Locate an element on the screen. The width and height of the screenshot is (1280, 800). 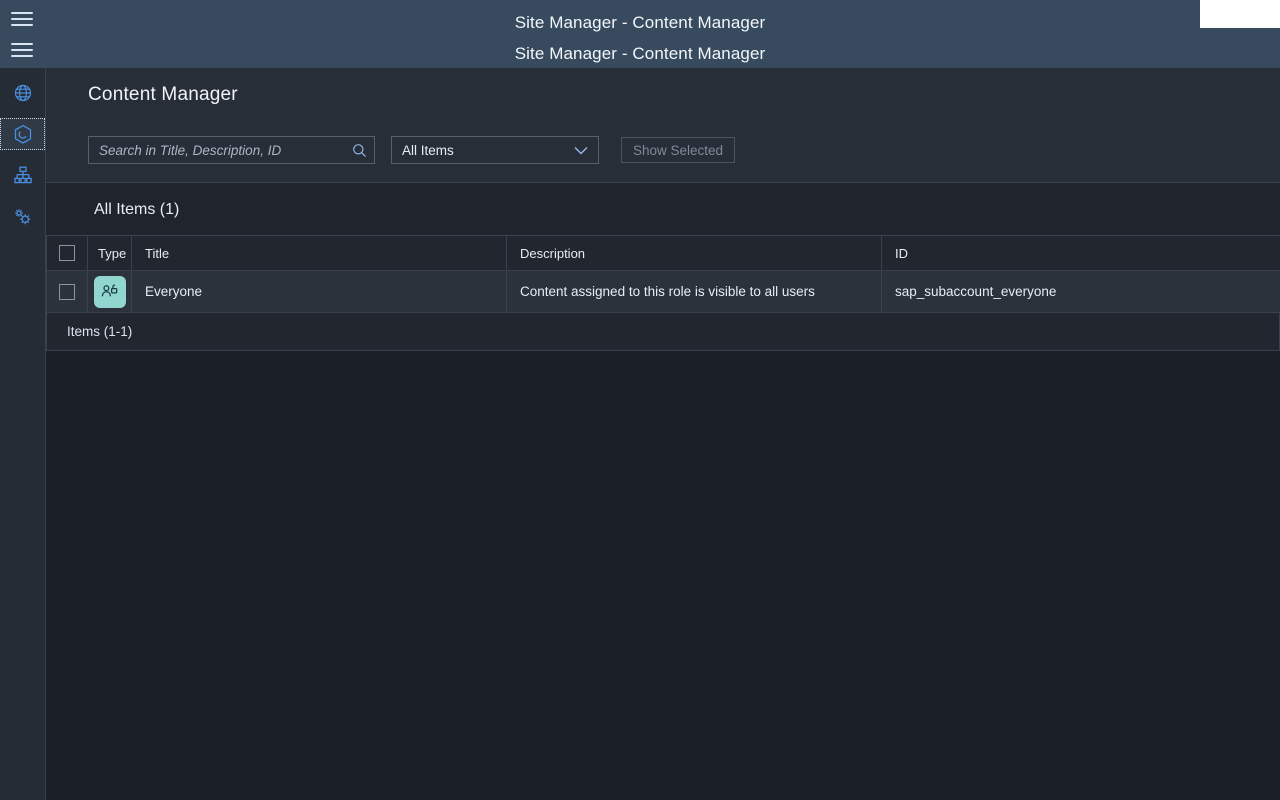
item-filter-select: All Items is located at coordinates (495, 150).